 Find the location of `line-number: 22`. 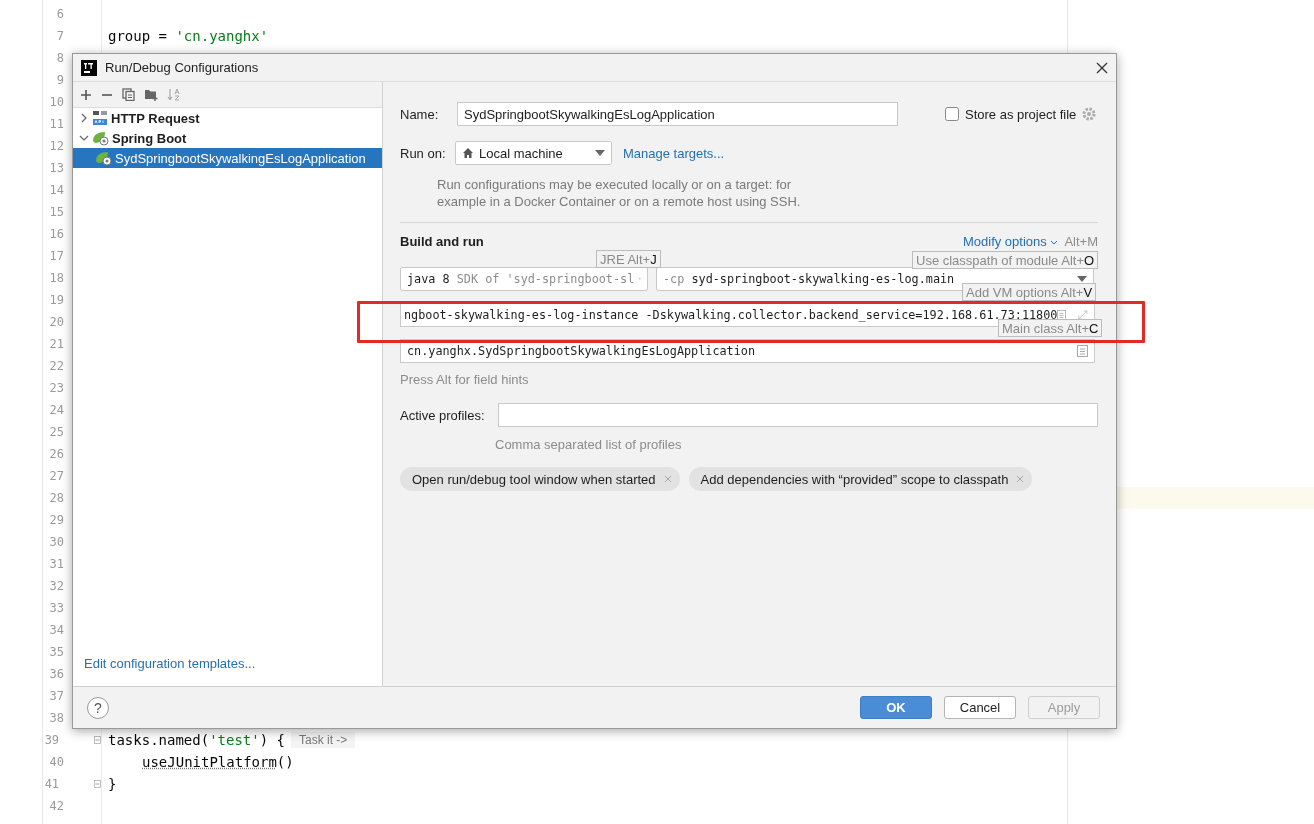

line-number: 22 is located at coordinates (56, 366).